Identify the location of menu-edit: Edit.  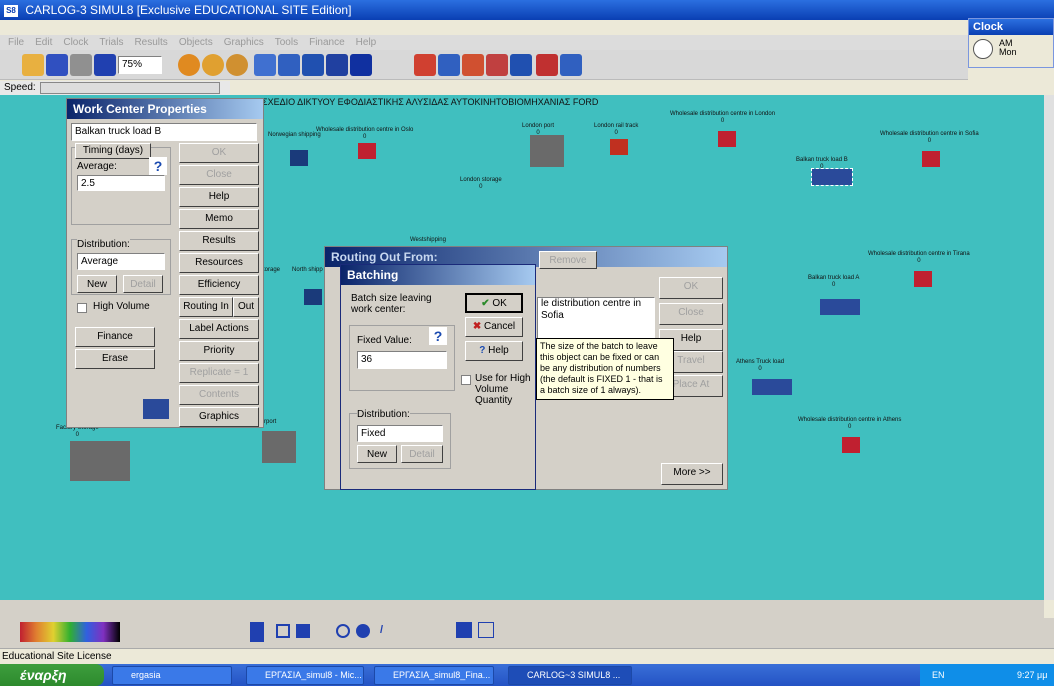
(43, 42).